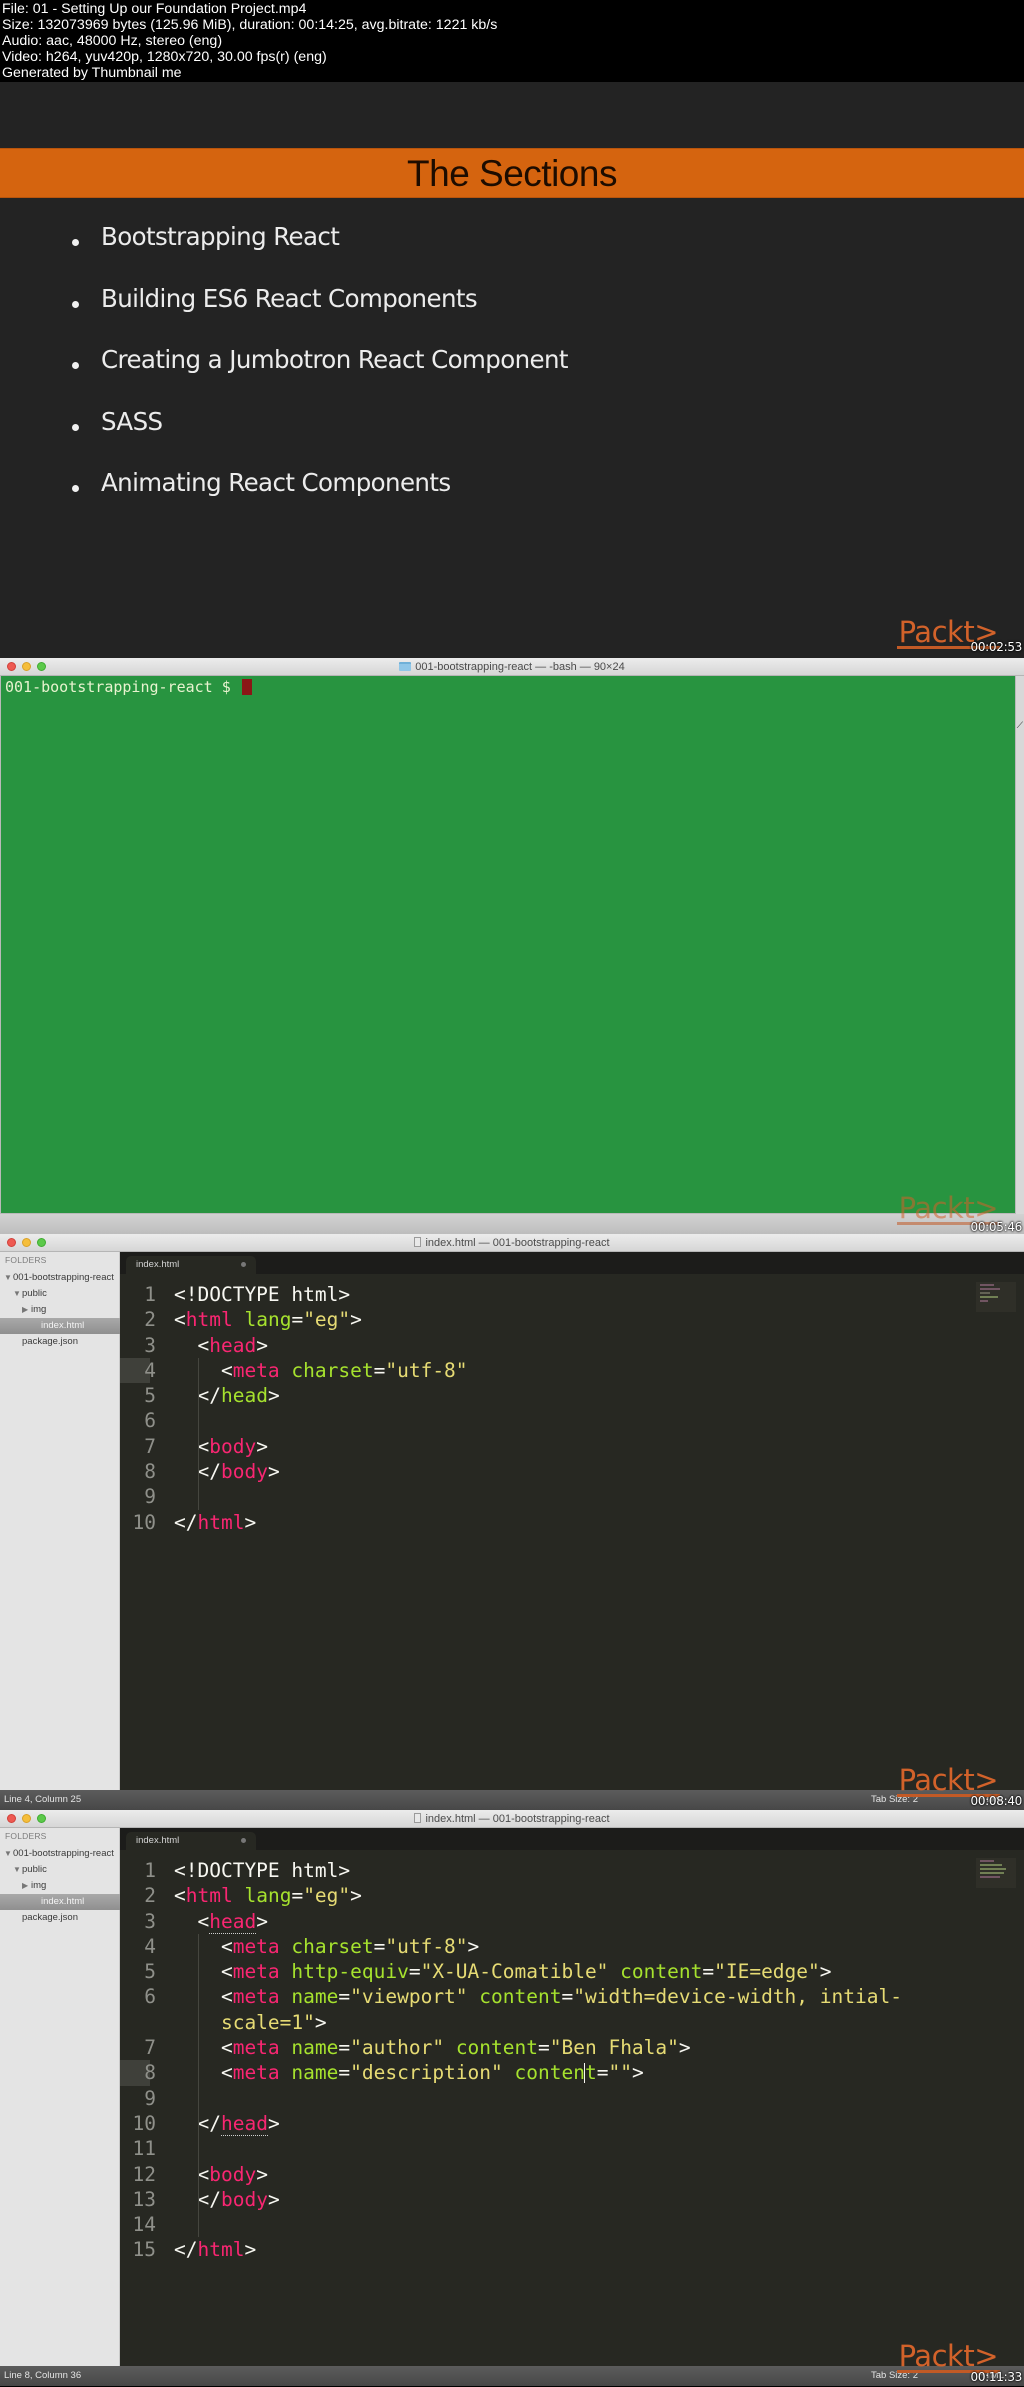 The image size is (1024, 2387). I want to click on terminal-scrollbar, so click(1020, 945).